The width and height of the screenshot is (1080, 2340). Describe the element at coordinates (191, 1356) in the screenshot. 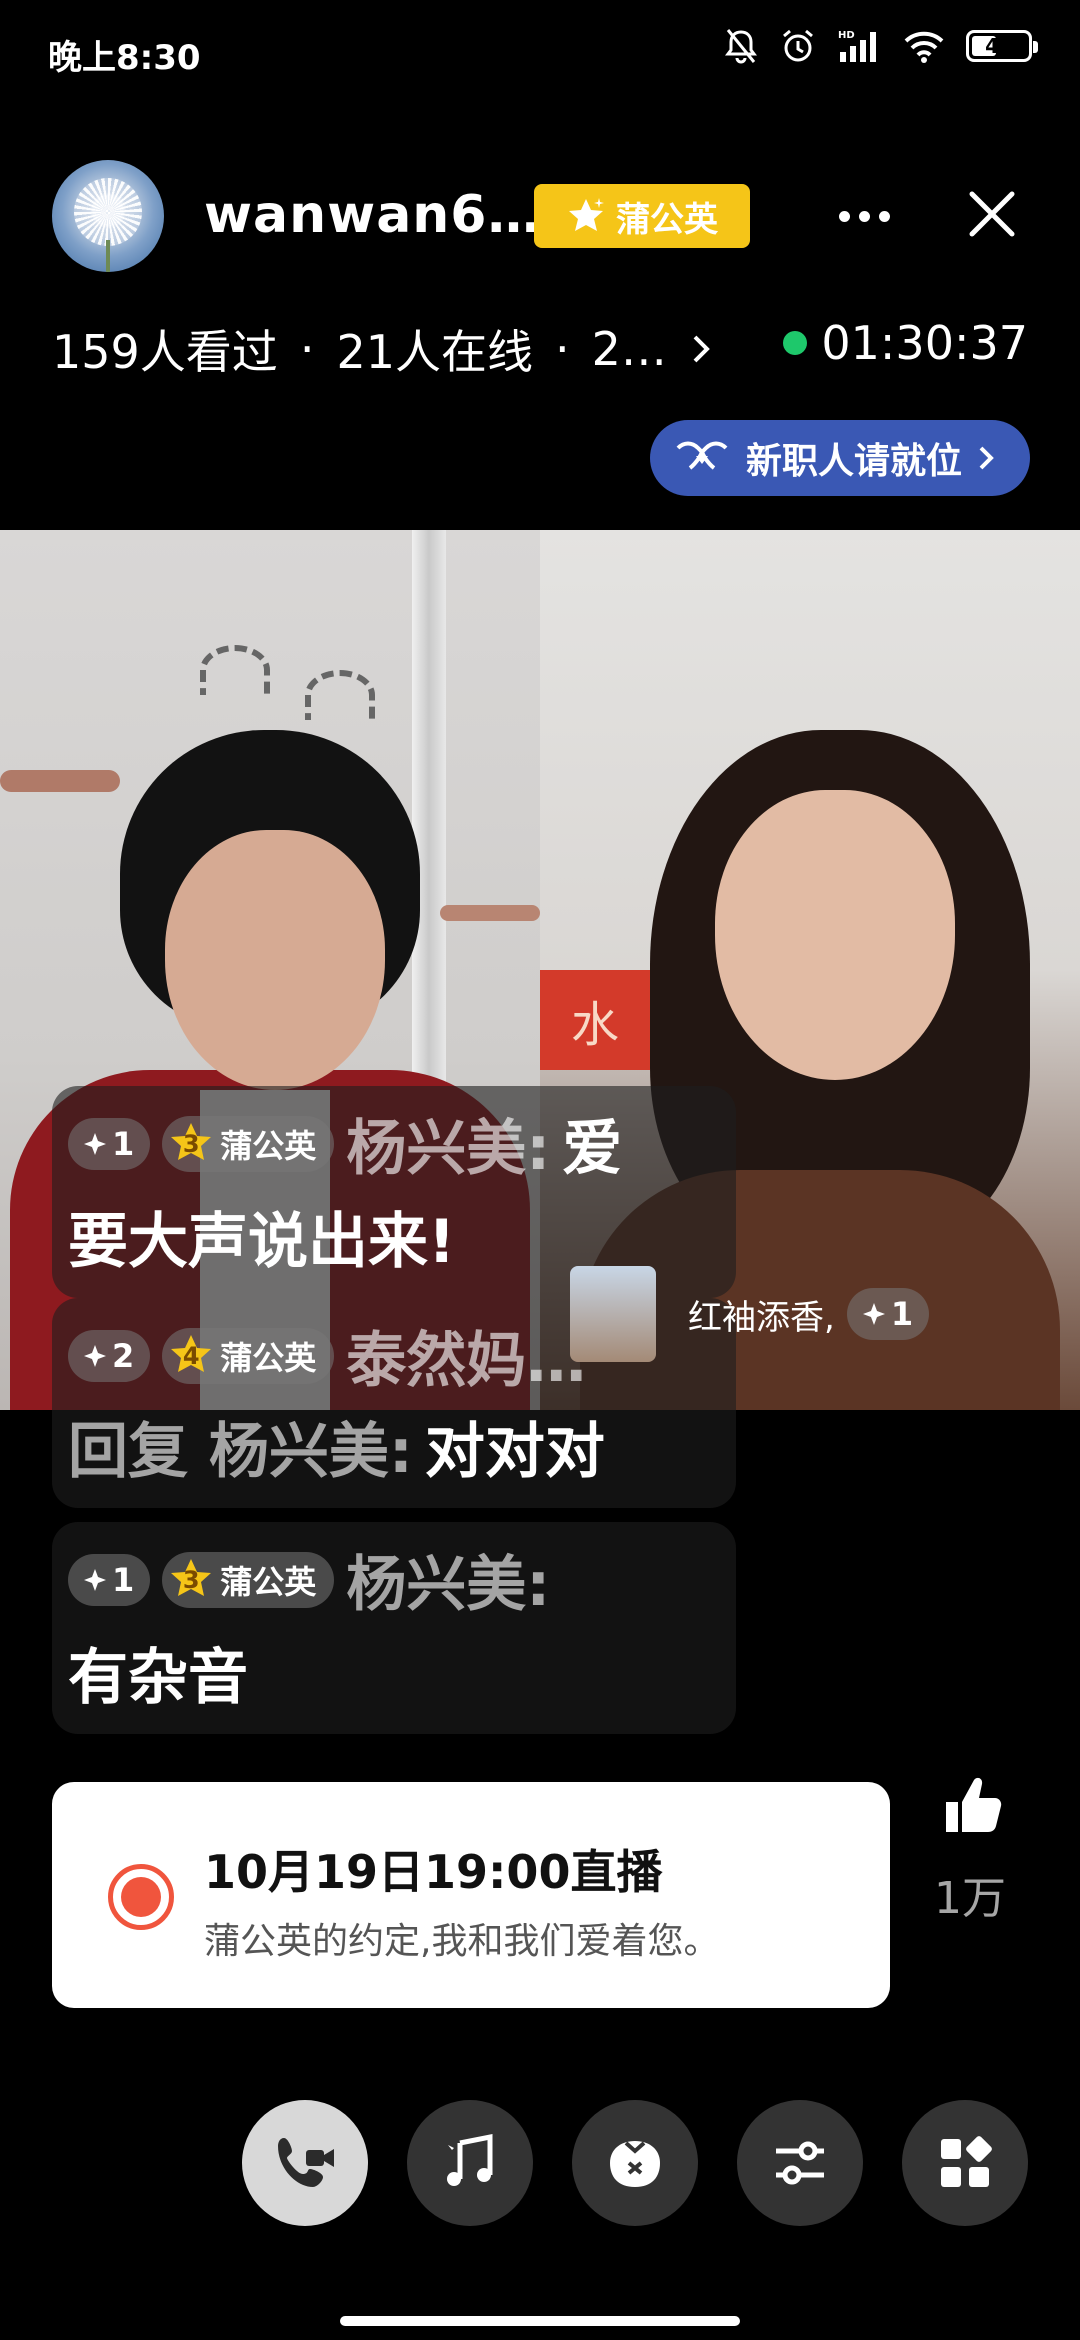

I see `star-level-icon: 4` at that location.